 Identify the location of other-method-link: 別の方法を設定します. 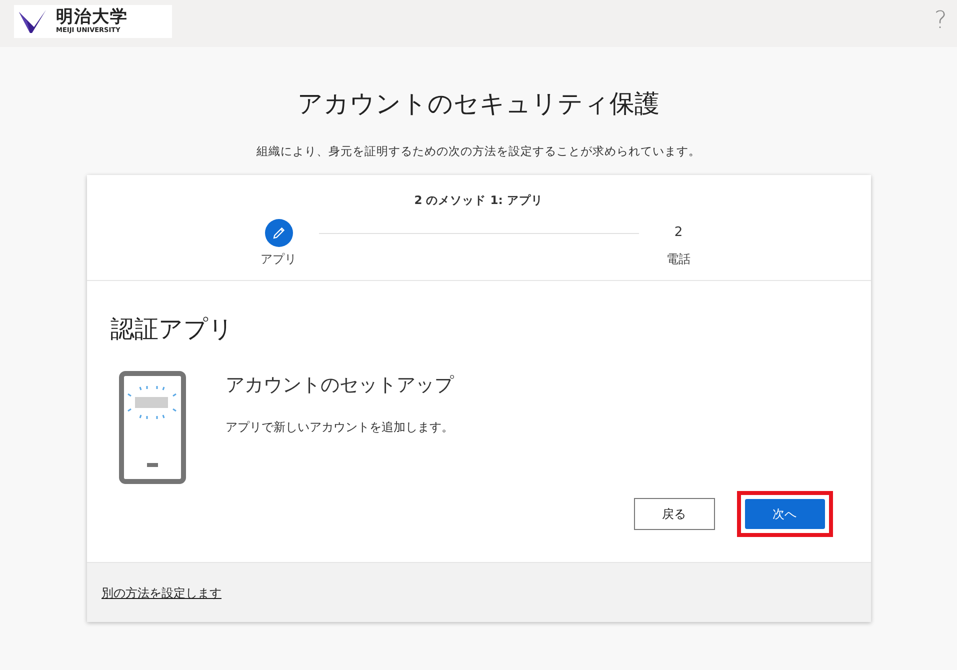
(162, 593).